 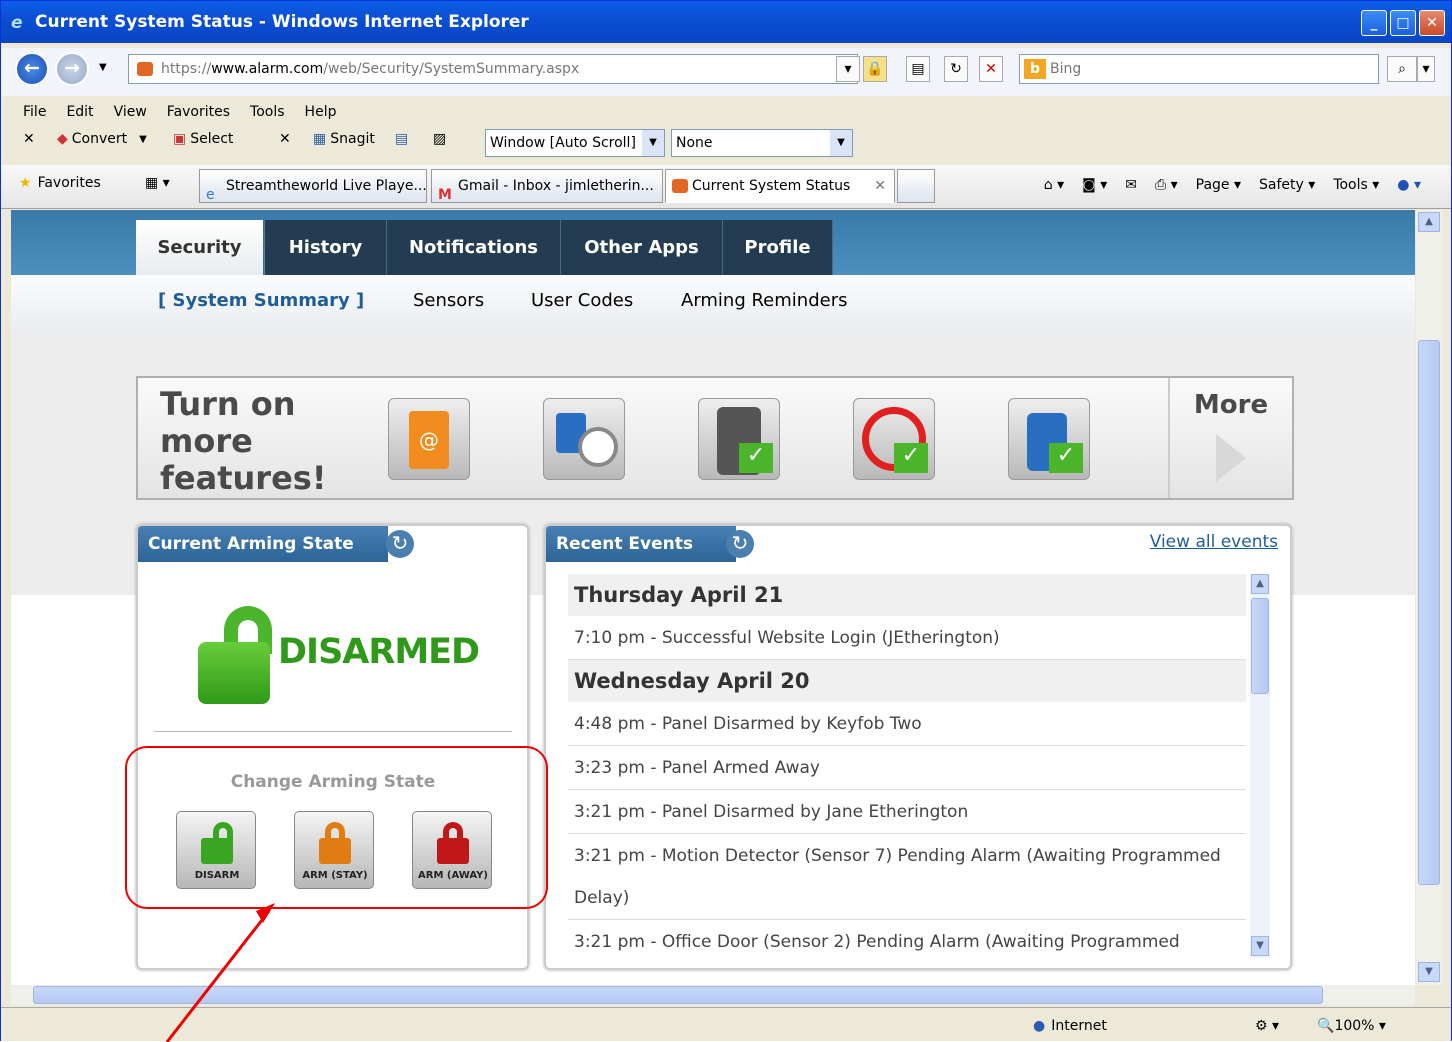 What do you see at coordinates (1199, 69) in the screenshot?
I see `search-input: b Bing` at bounding box center [1199, 69].